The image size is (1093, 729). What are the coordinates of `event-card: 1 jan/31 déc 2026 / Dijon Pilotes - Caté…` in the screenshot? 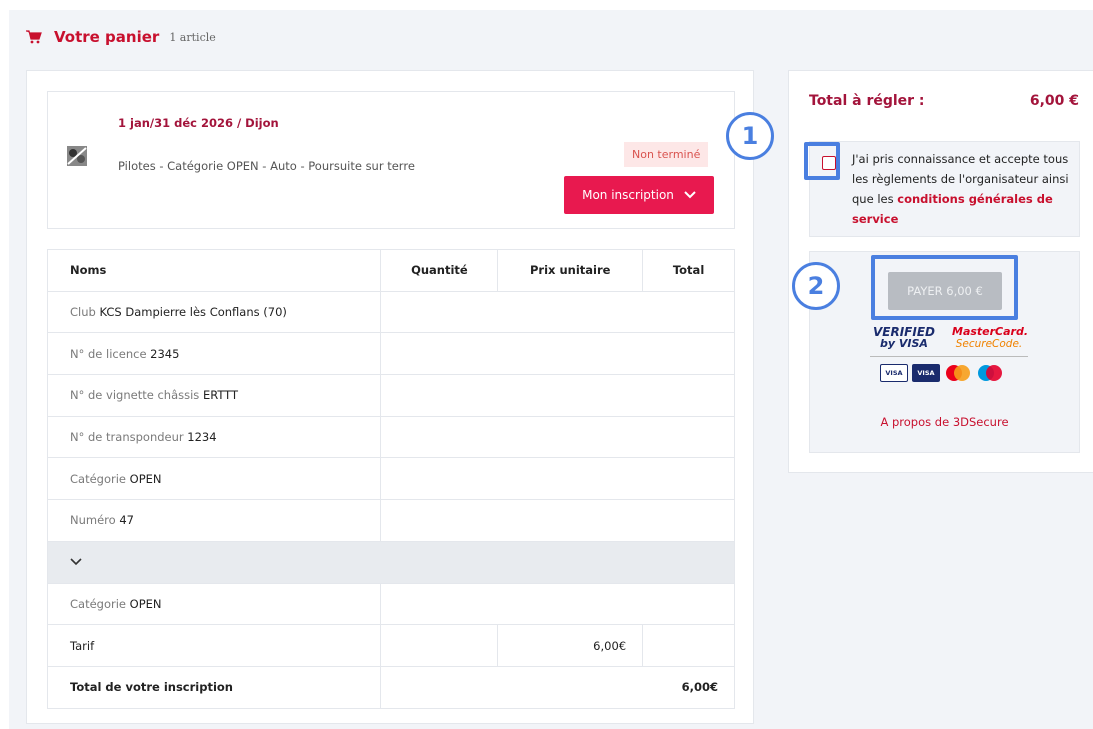 It's located at (391, 160).